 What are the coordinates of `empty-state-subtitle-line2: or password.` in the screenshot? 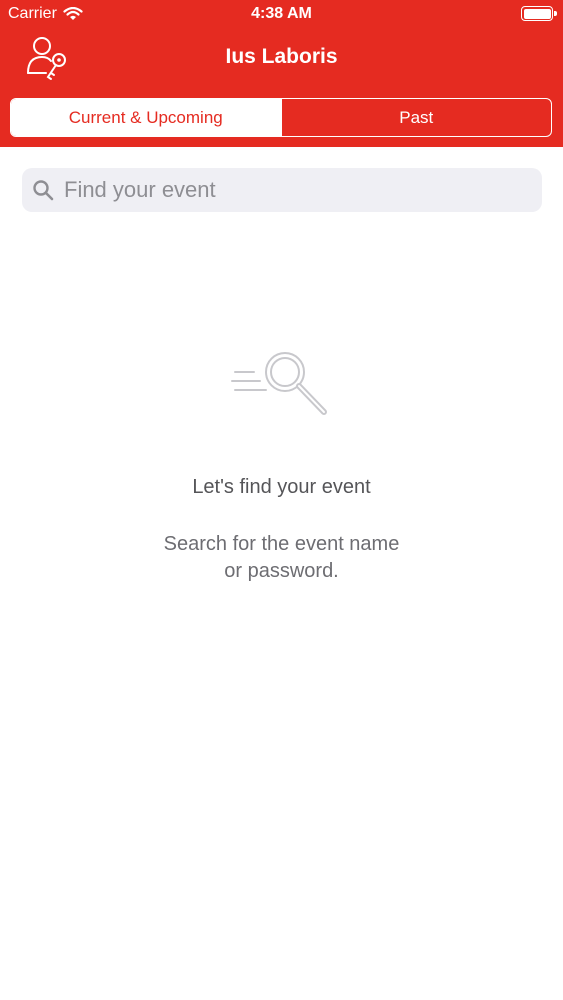 It's located at (281, 571).